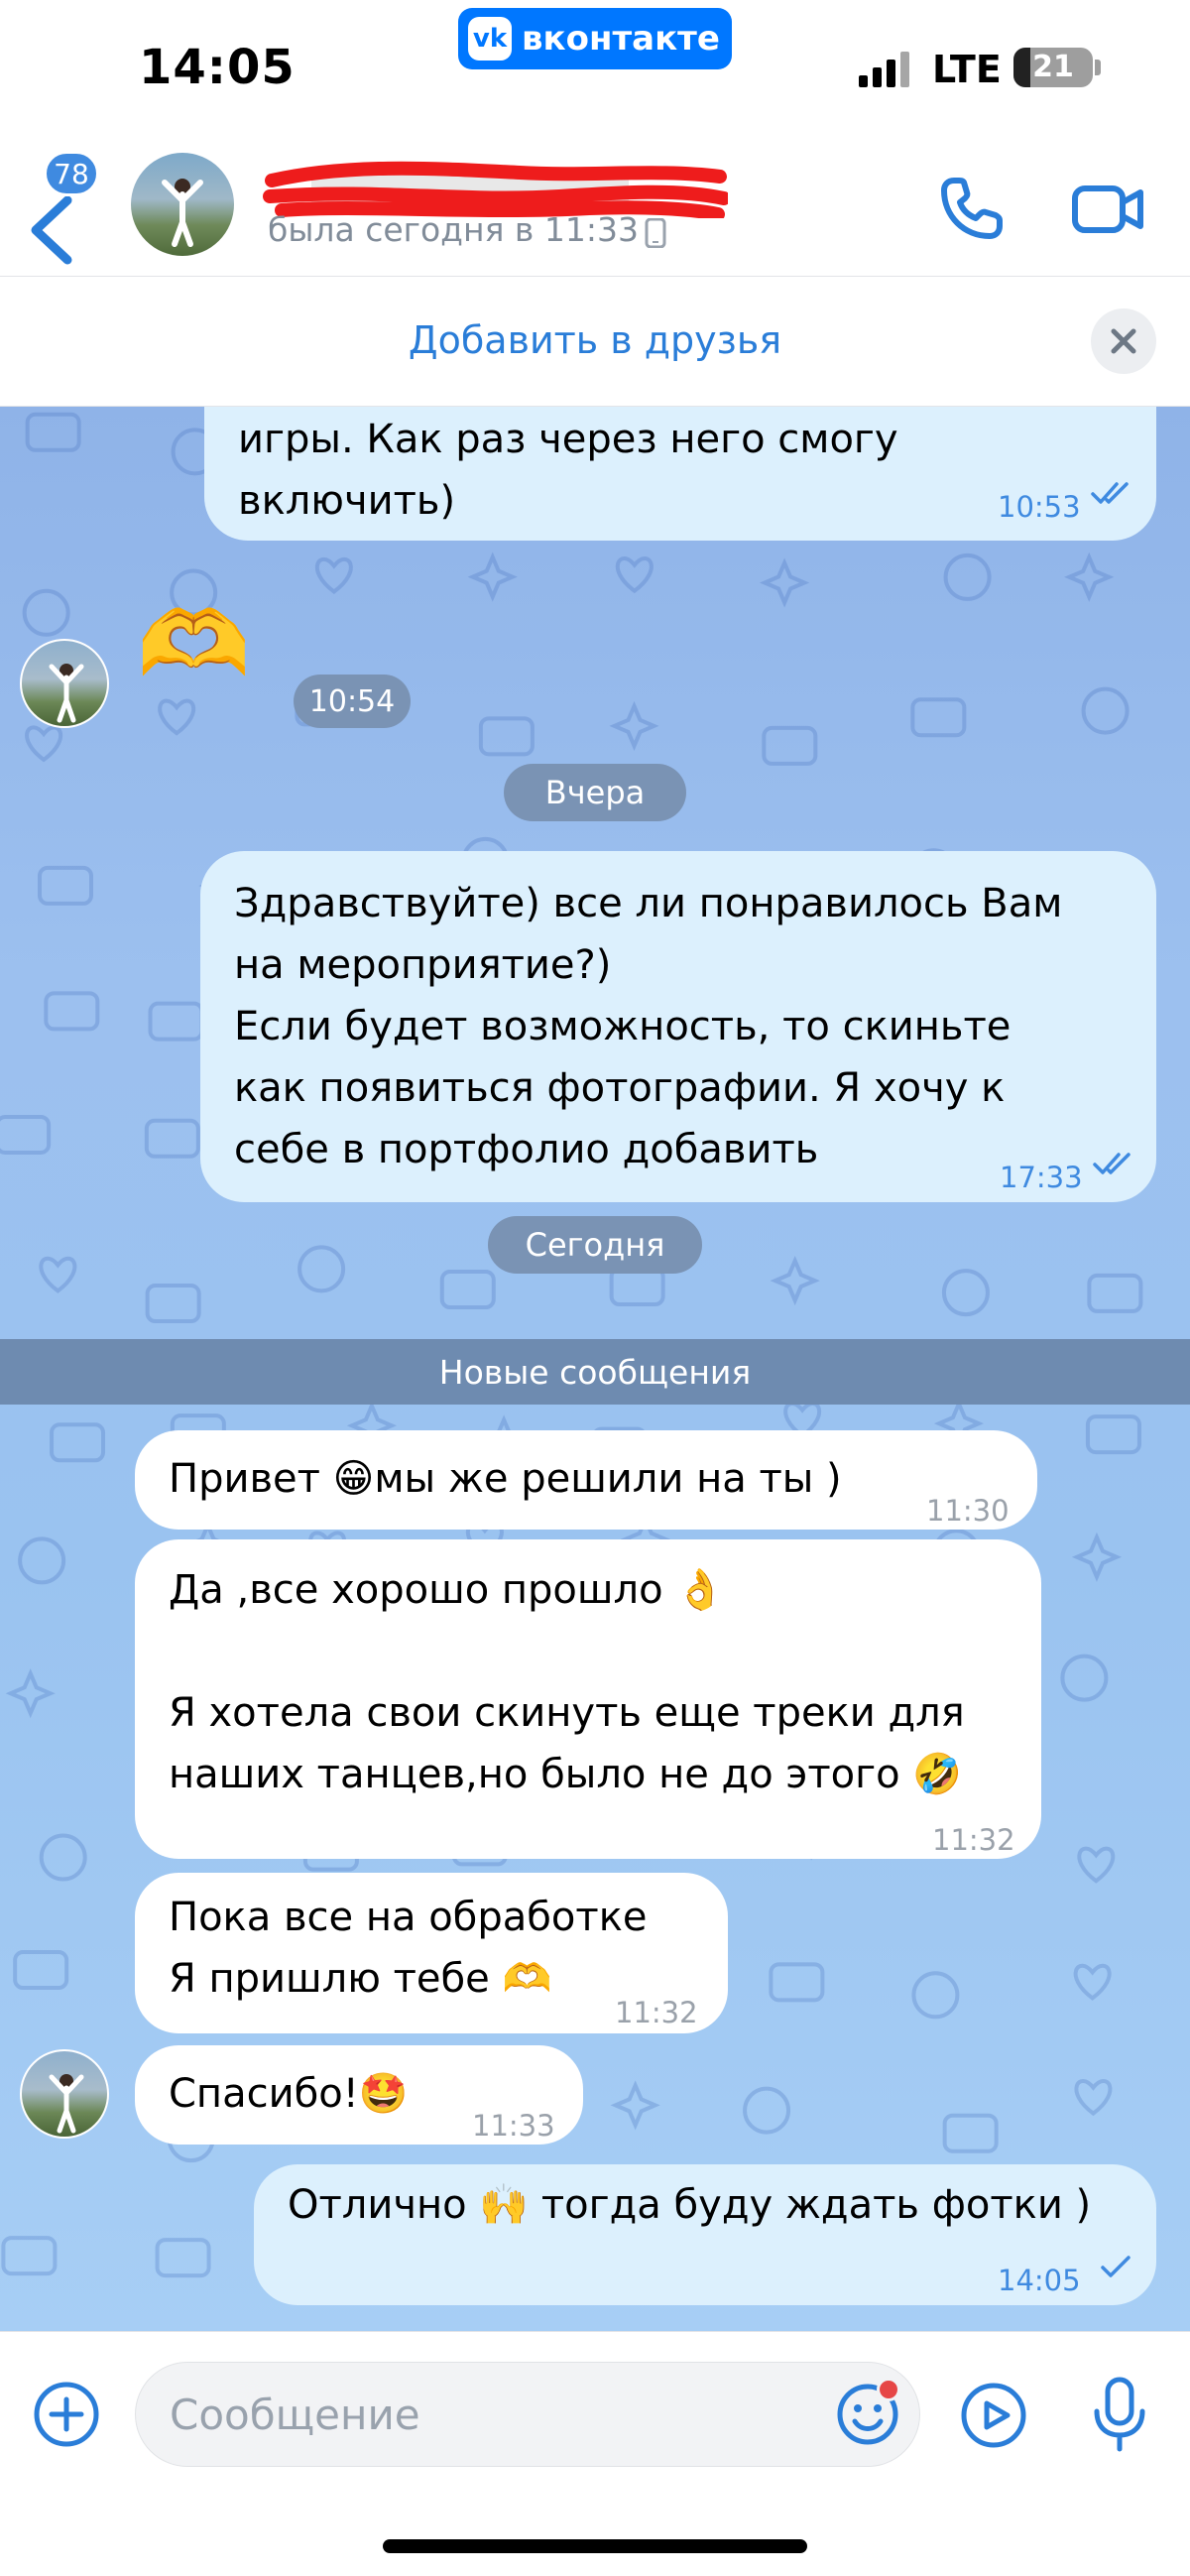  Describe the element at coordinates (595, 69) in the screenshot. I see `status-bar: 14:05 vk вконтакте LTE 21` at that location.